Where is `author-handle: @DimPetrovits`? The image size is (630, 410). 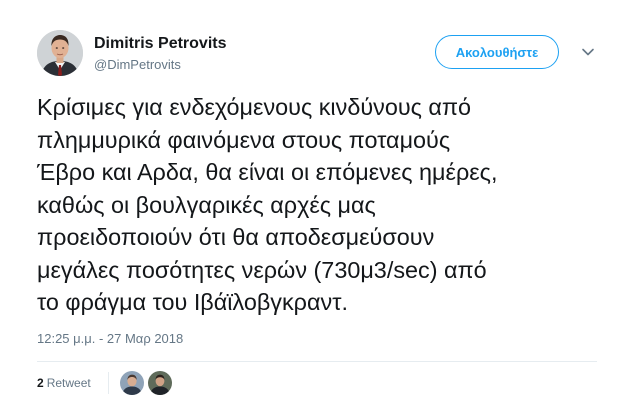
author-handle: @DimPetrovits is located at coordinates (137, 64).